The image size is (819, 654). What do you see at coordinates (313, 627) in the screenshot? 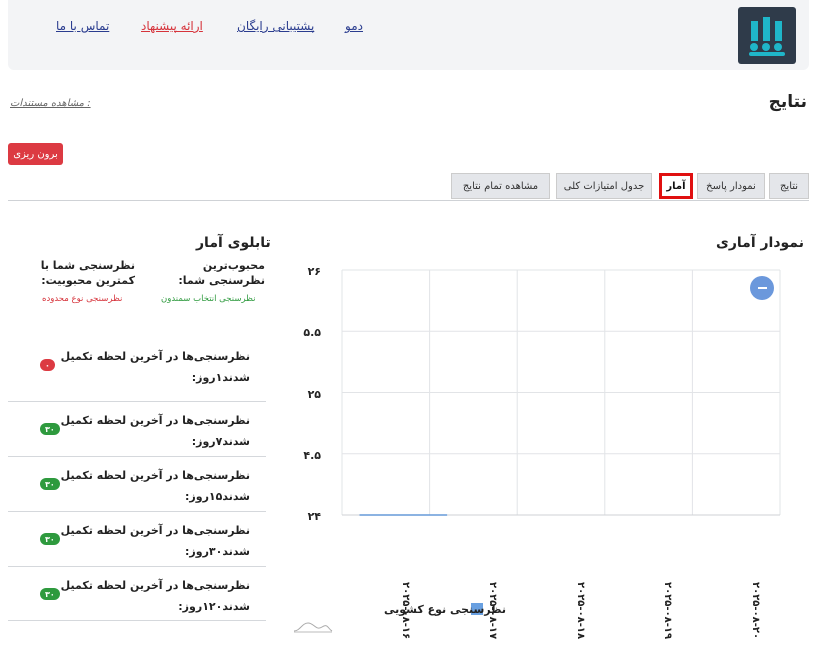
I see `wave-icon` at bounding box center [313, 627].